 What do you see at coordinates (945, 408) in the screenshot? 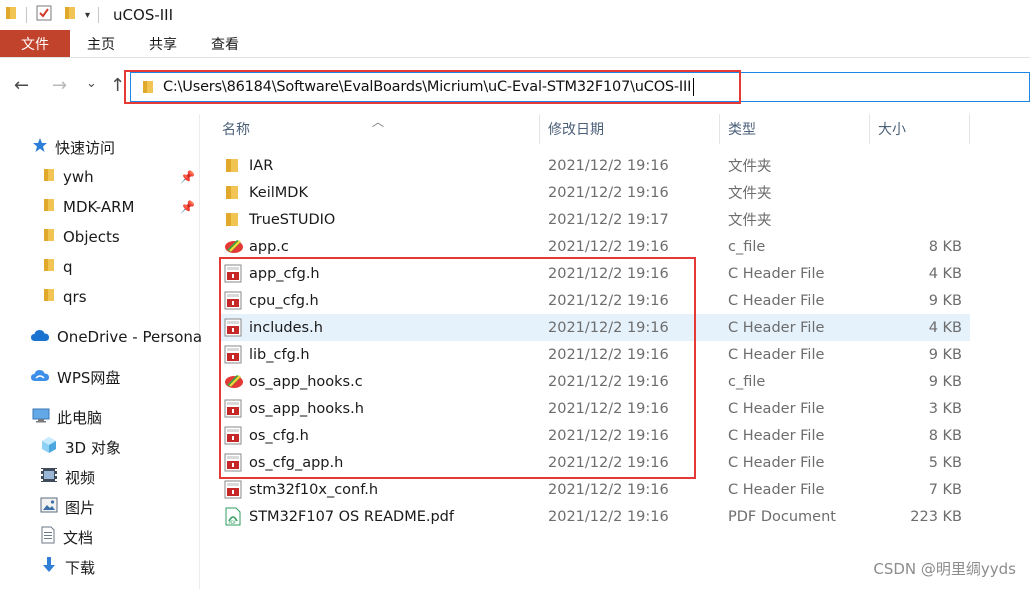
I see `file-size: 3 KB` at bounding box center [945, 408].